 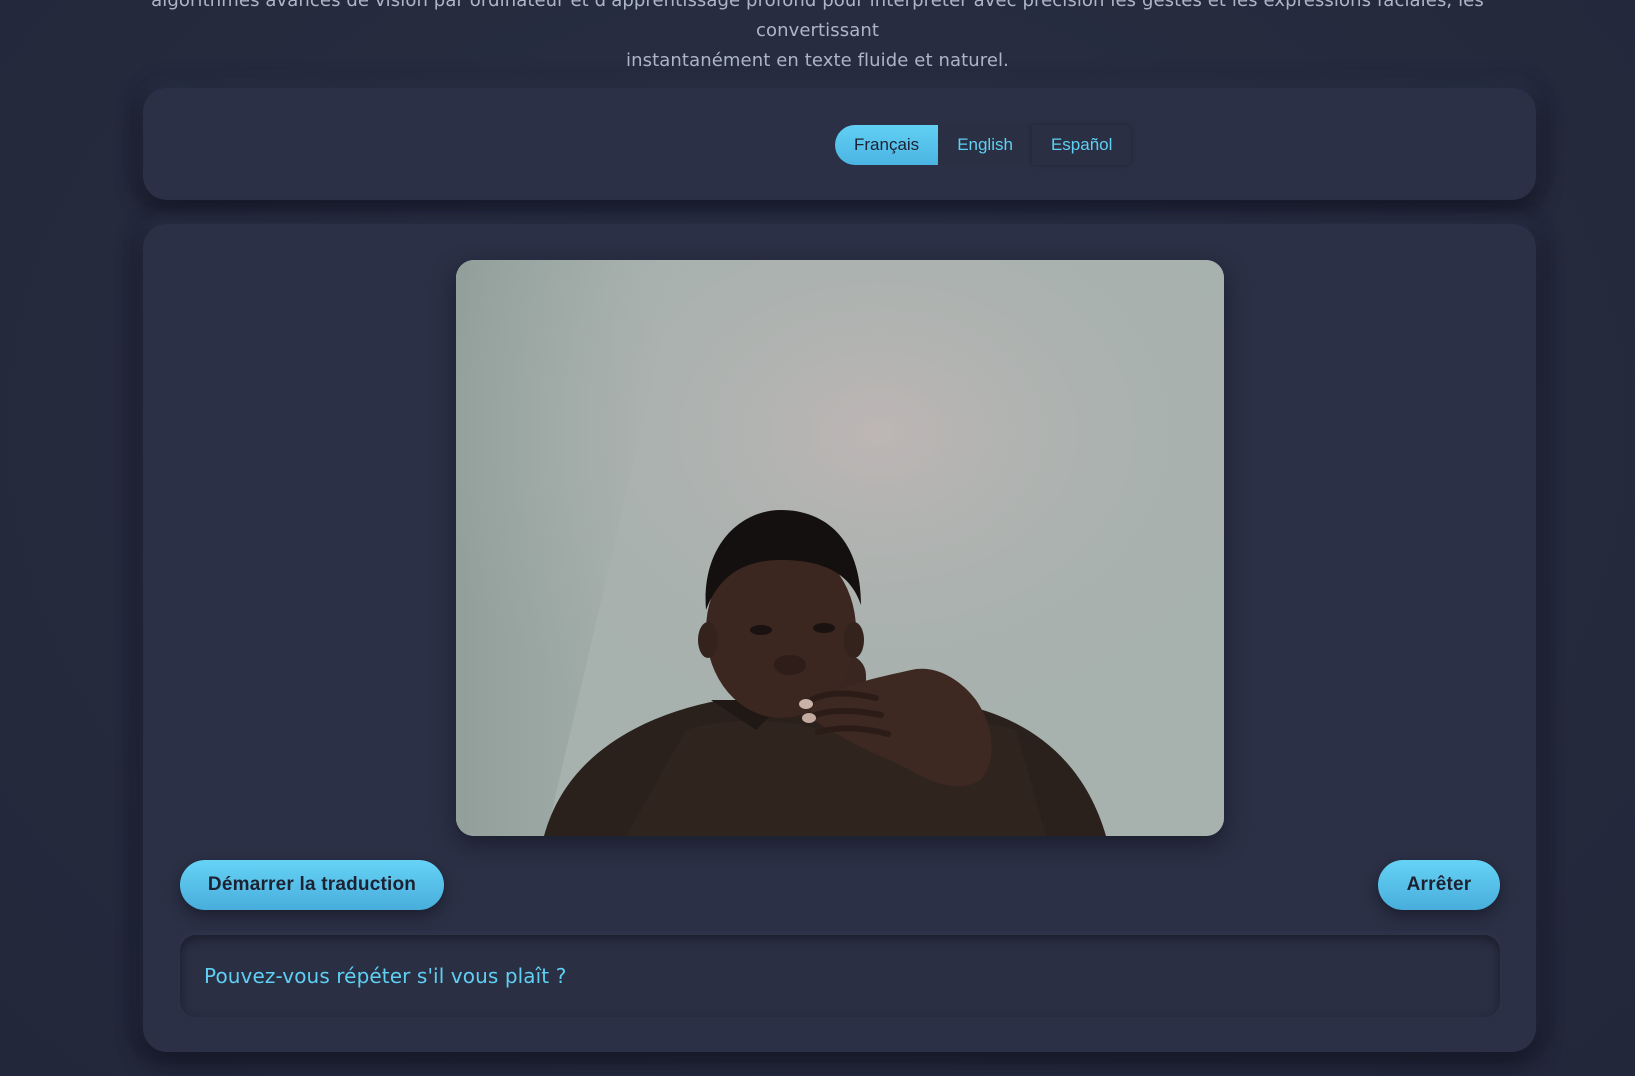 What do you see at coordinates (1439, 885) in the screenshot?
I see `stop-button: Arrêter` at bounding box center [1439, 885].